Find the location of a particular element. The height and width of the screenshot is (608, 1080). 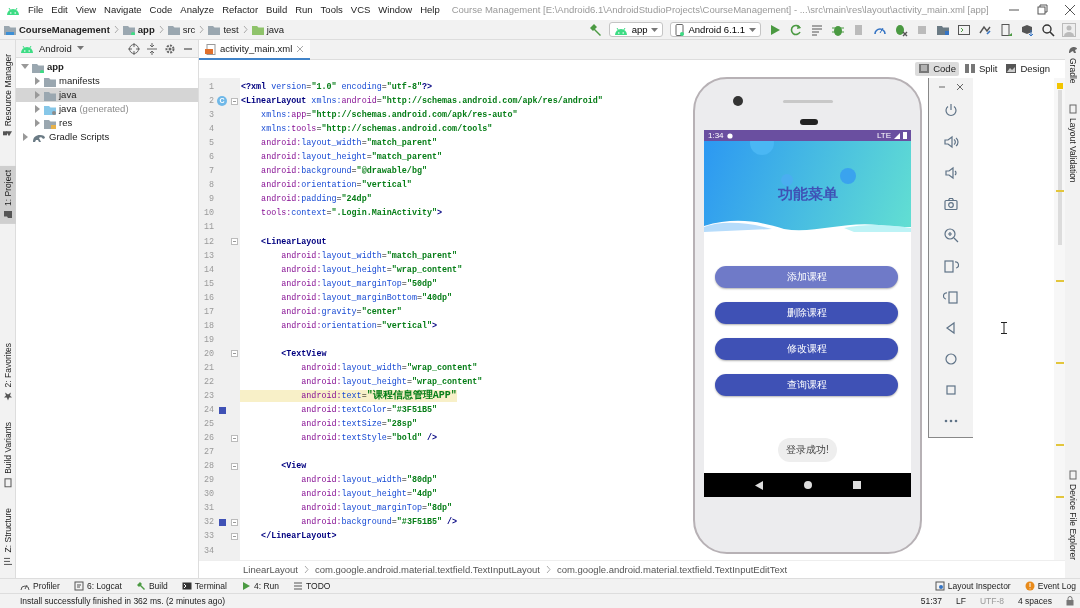

menu-item: Tools is located at coordinates (331, 10).